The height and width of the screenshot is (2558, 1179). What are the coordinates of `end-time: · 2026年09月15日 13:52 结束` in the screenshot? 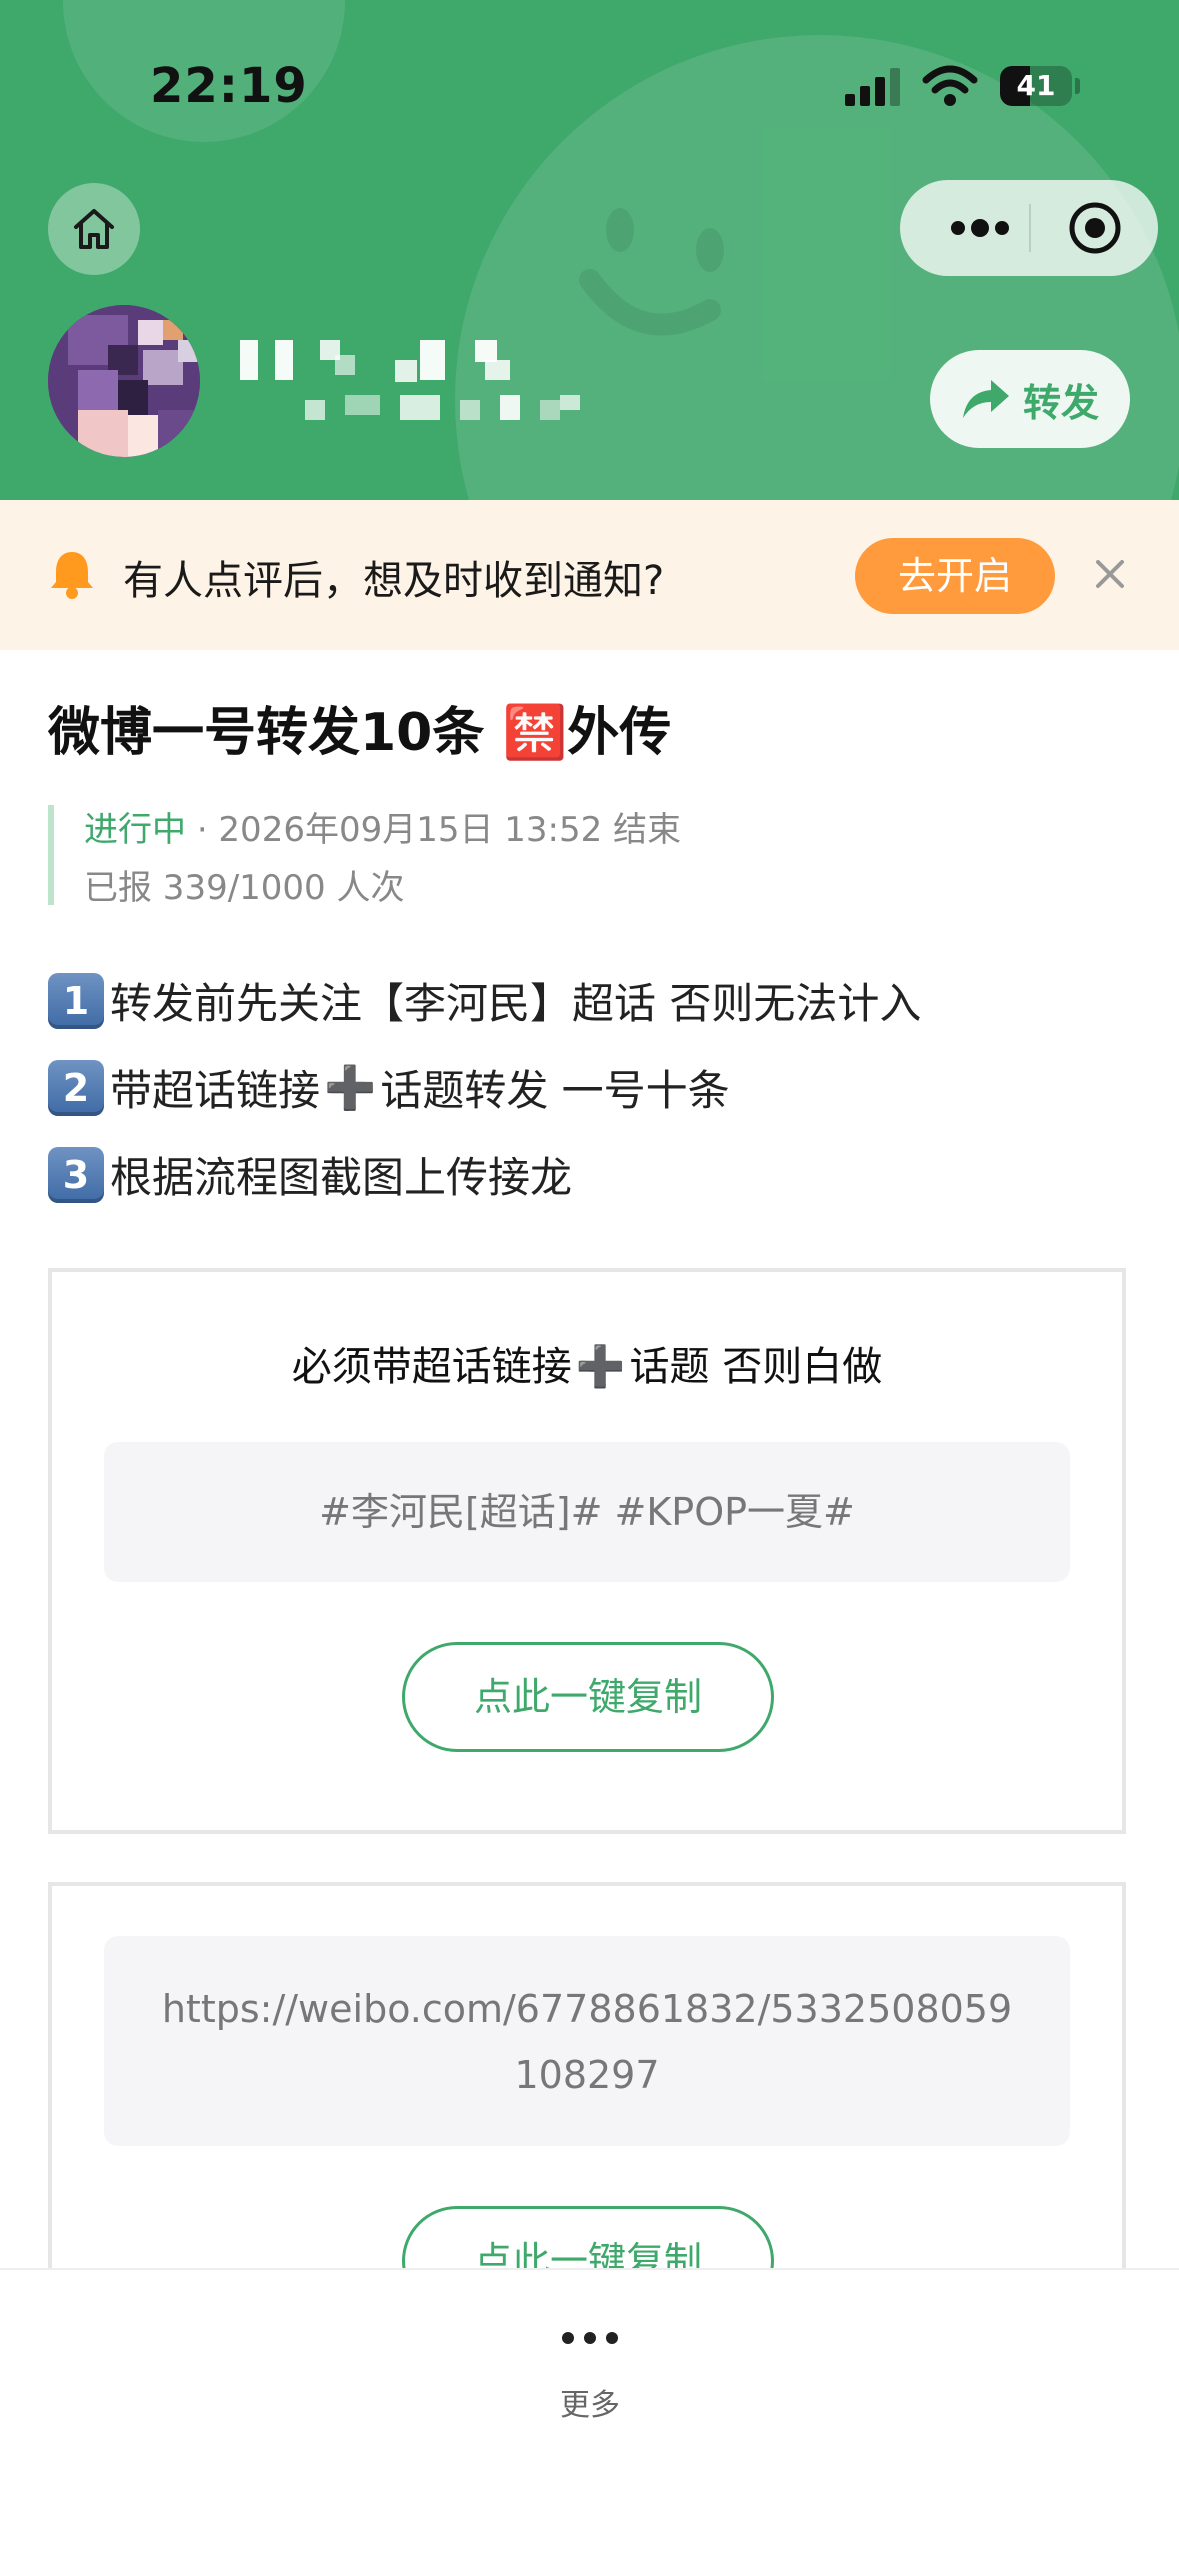 It's located at (439, 830).